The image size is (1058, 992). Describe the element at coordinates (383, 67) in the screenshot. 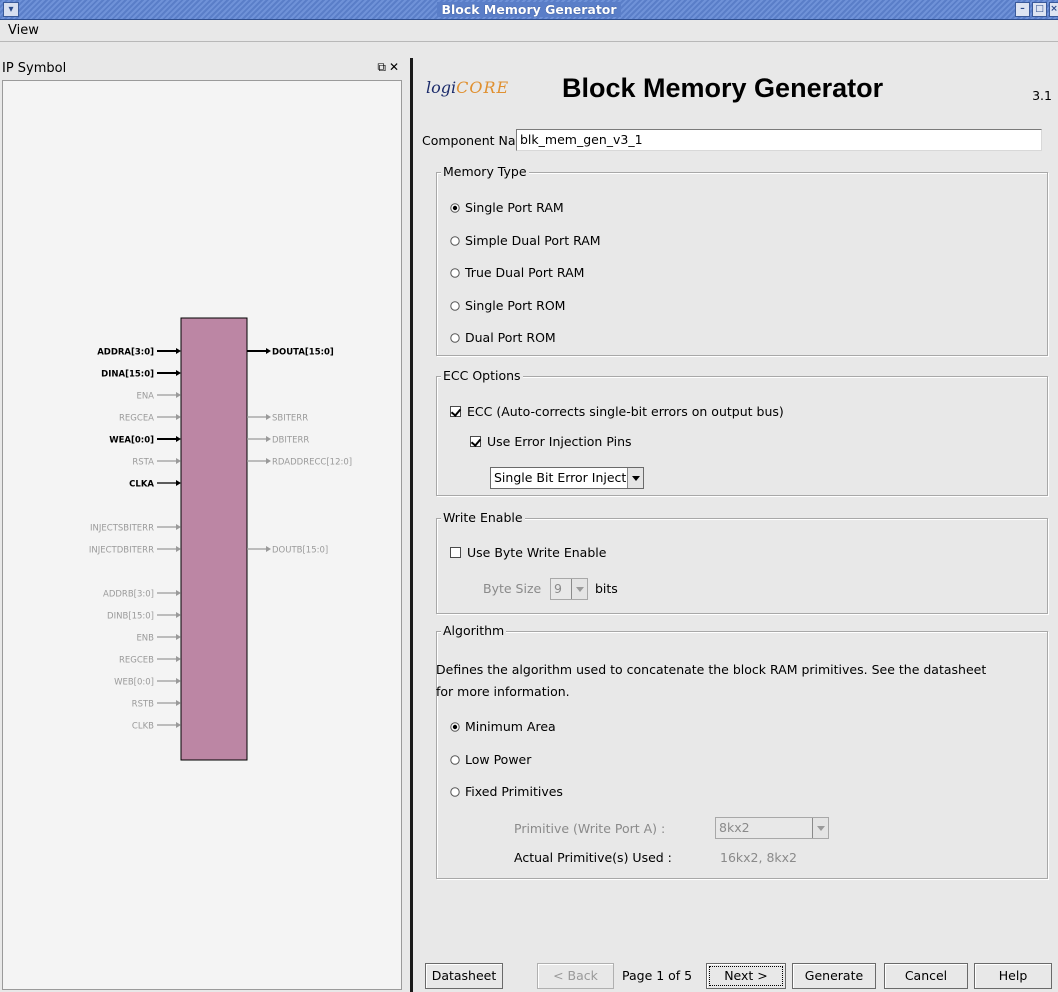

I see `float-panel-icon: ⧉` at that location.